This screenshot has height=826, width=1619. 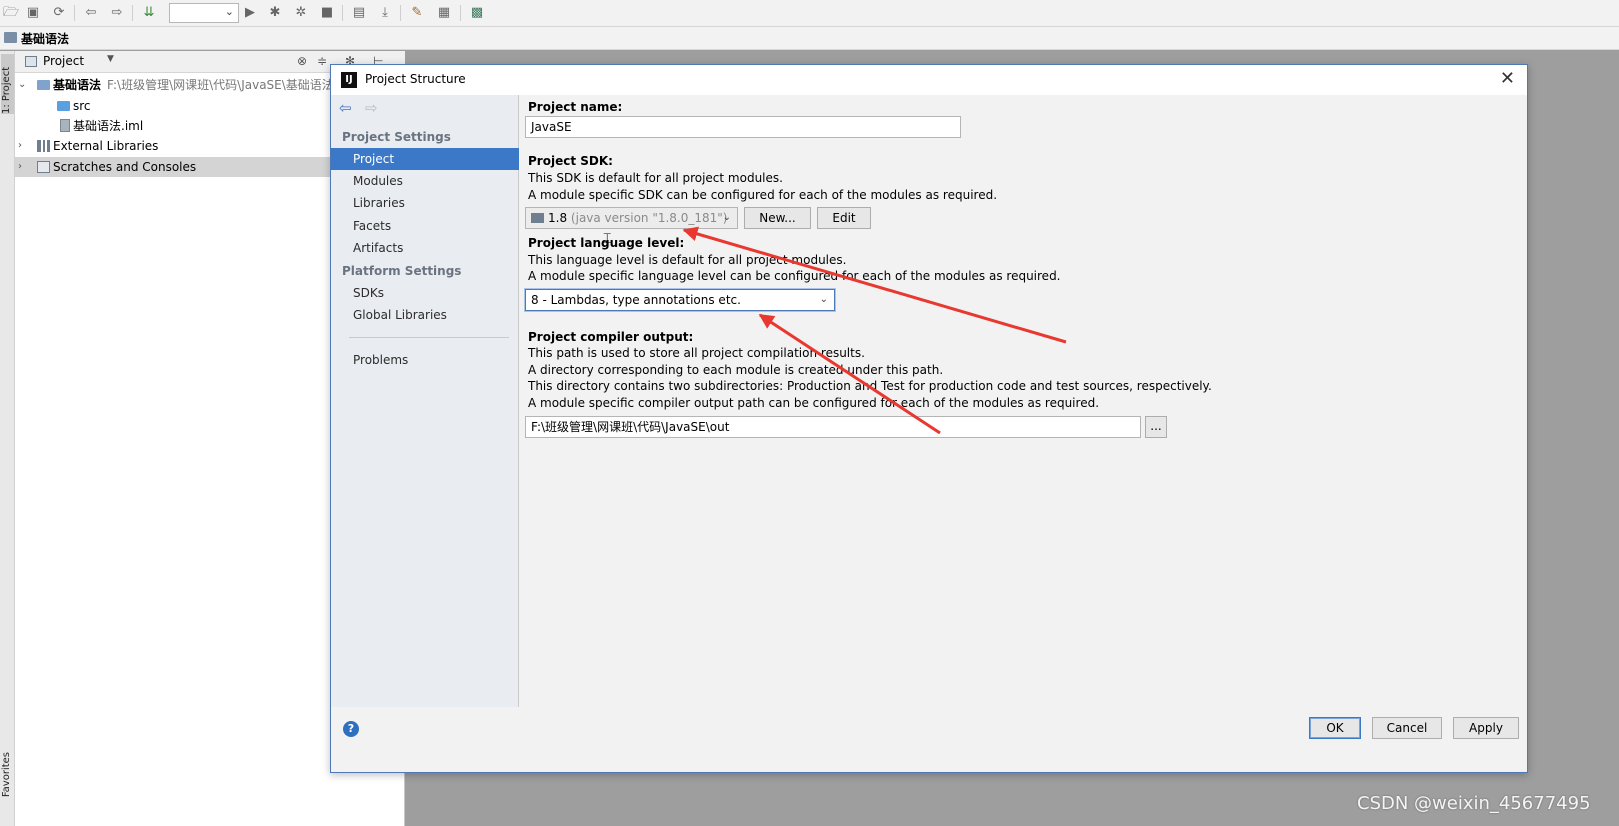 What do you see at coordinates (11, 13) in the screenshot?
I see `open-folder-icon: 🗁` at bounding box center [11, 13].